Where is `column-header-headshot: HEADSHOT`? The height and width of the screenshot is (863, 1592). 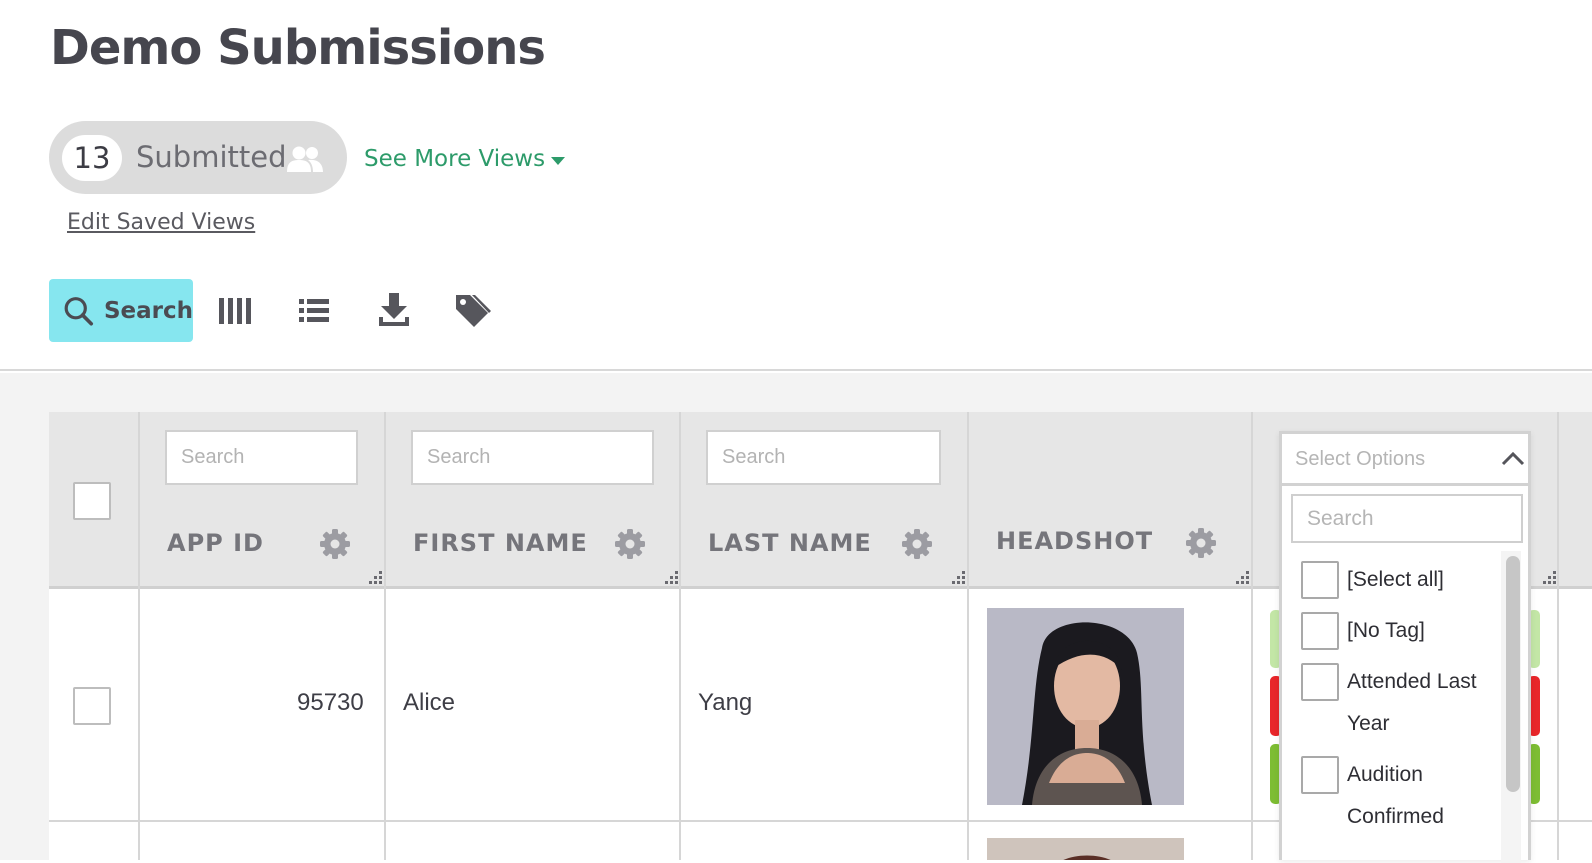
column-header-headshot: HEADSHOT is located at coordinates (1074, 541).